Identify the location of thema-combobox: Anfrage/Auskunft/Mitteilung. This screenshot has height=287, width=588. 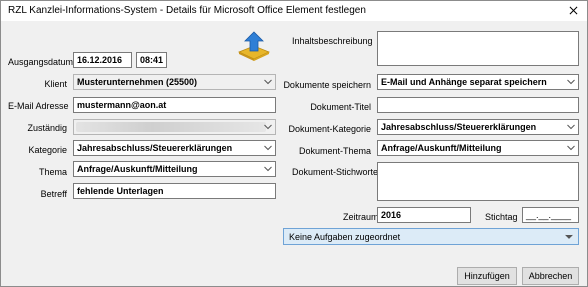
(174, 169).